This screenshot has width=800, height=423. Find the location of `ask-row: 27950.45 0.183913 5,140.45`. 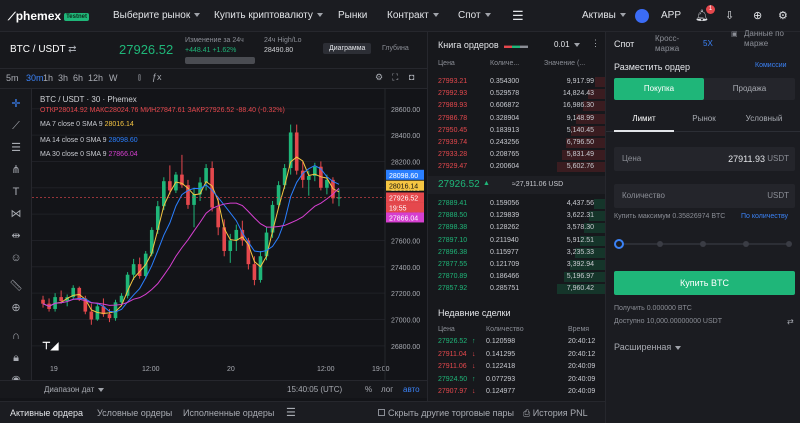

ask-row: 27950.45 0.183913 5,140.45 is located at coordinates (517, 131).